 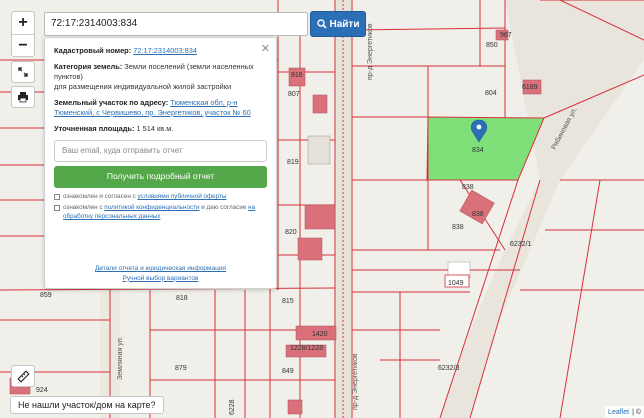 What do you see at coordinates (151, 207) in the screenshot?
I see `privacy-policy-link: политикой конфиденциальности` at bounding box center [151, 207].